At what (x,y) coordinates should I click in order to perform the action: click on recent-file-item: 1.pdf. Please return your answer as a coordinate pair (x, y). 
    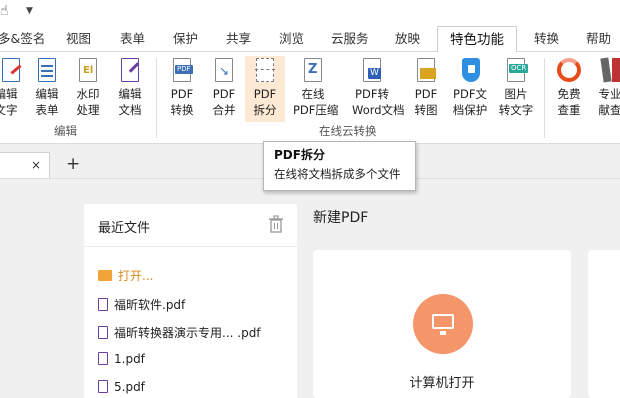
    Looking at the image, I should click on (121, 359).